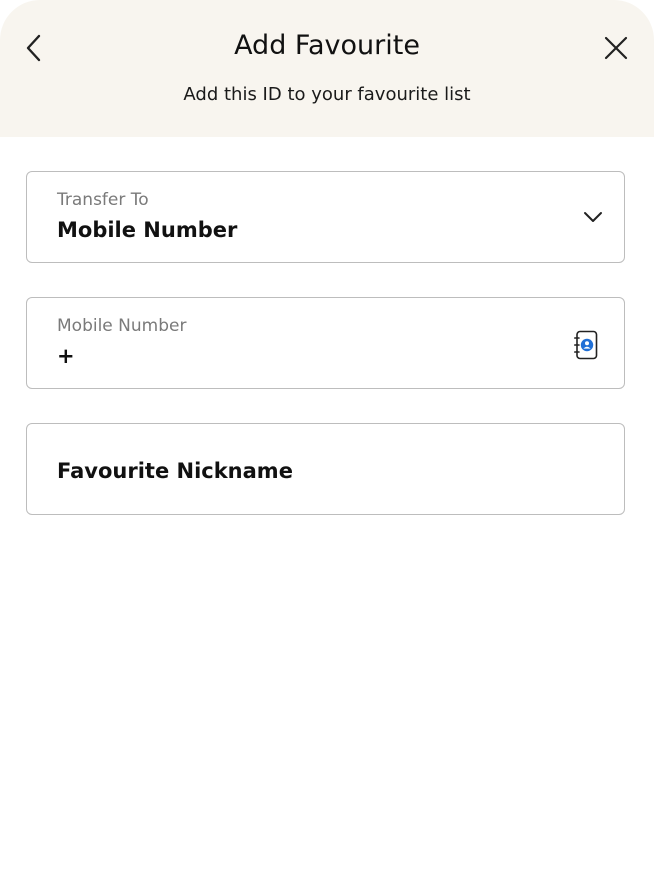 This screenshot has width=654, height=892. I want to click on chevron-down-icon, so click(593, 217).